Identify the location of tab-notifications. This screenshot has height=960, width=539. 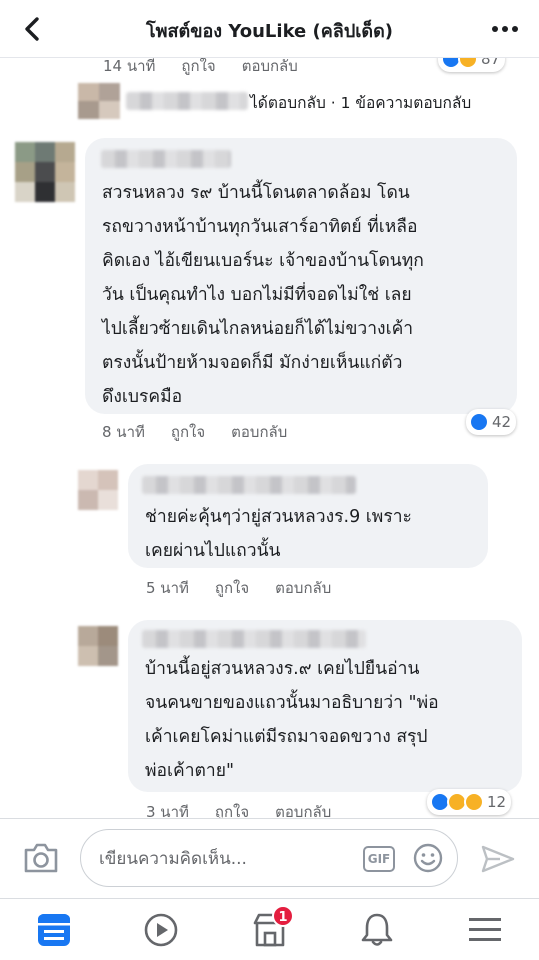
(377, 930).